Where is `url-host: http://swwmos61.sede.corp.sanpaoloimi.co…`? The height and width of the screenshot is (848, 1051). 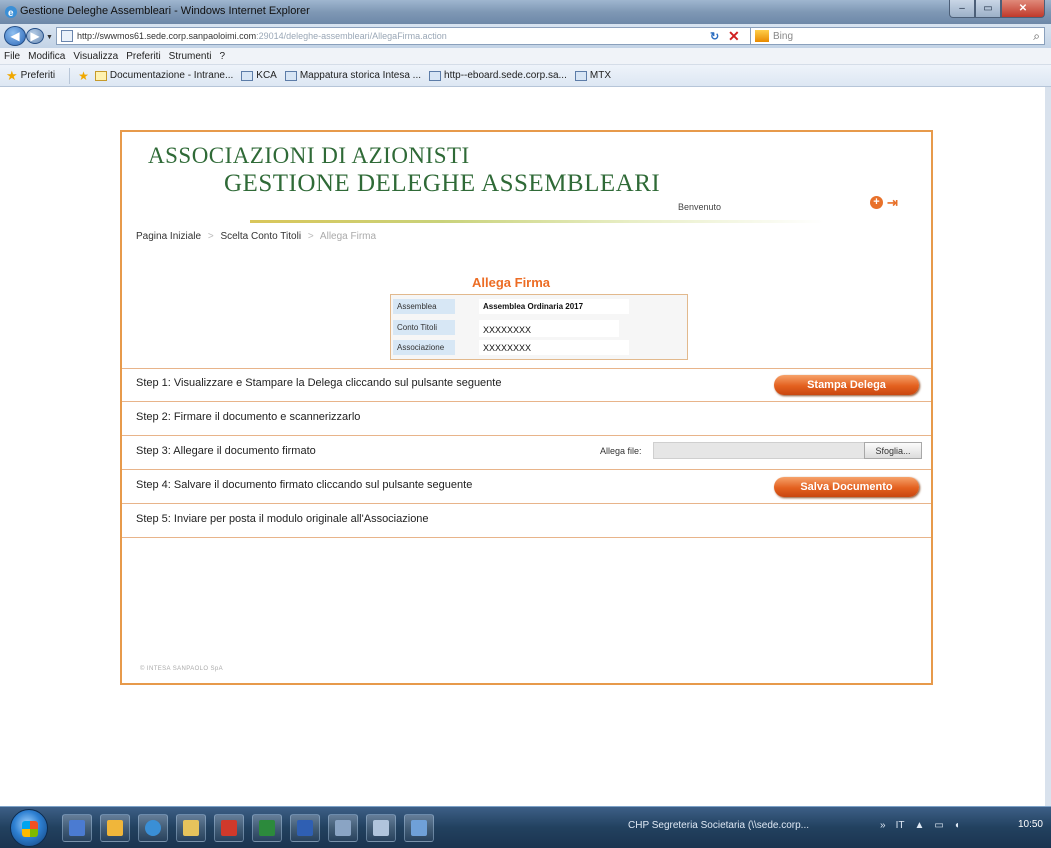
url-host: http://swwmos61.sede.corp.sanpaoloimi.co… is located at coordinates (167, 36).